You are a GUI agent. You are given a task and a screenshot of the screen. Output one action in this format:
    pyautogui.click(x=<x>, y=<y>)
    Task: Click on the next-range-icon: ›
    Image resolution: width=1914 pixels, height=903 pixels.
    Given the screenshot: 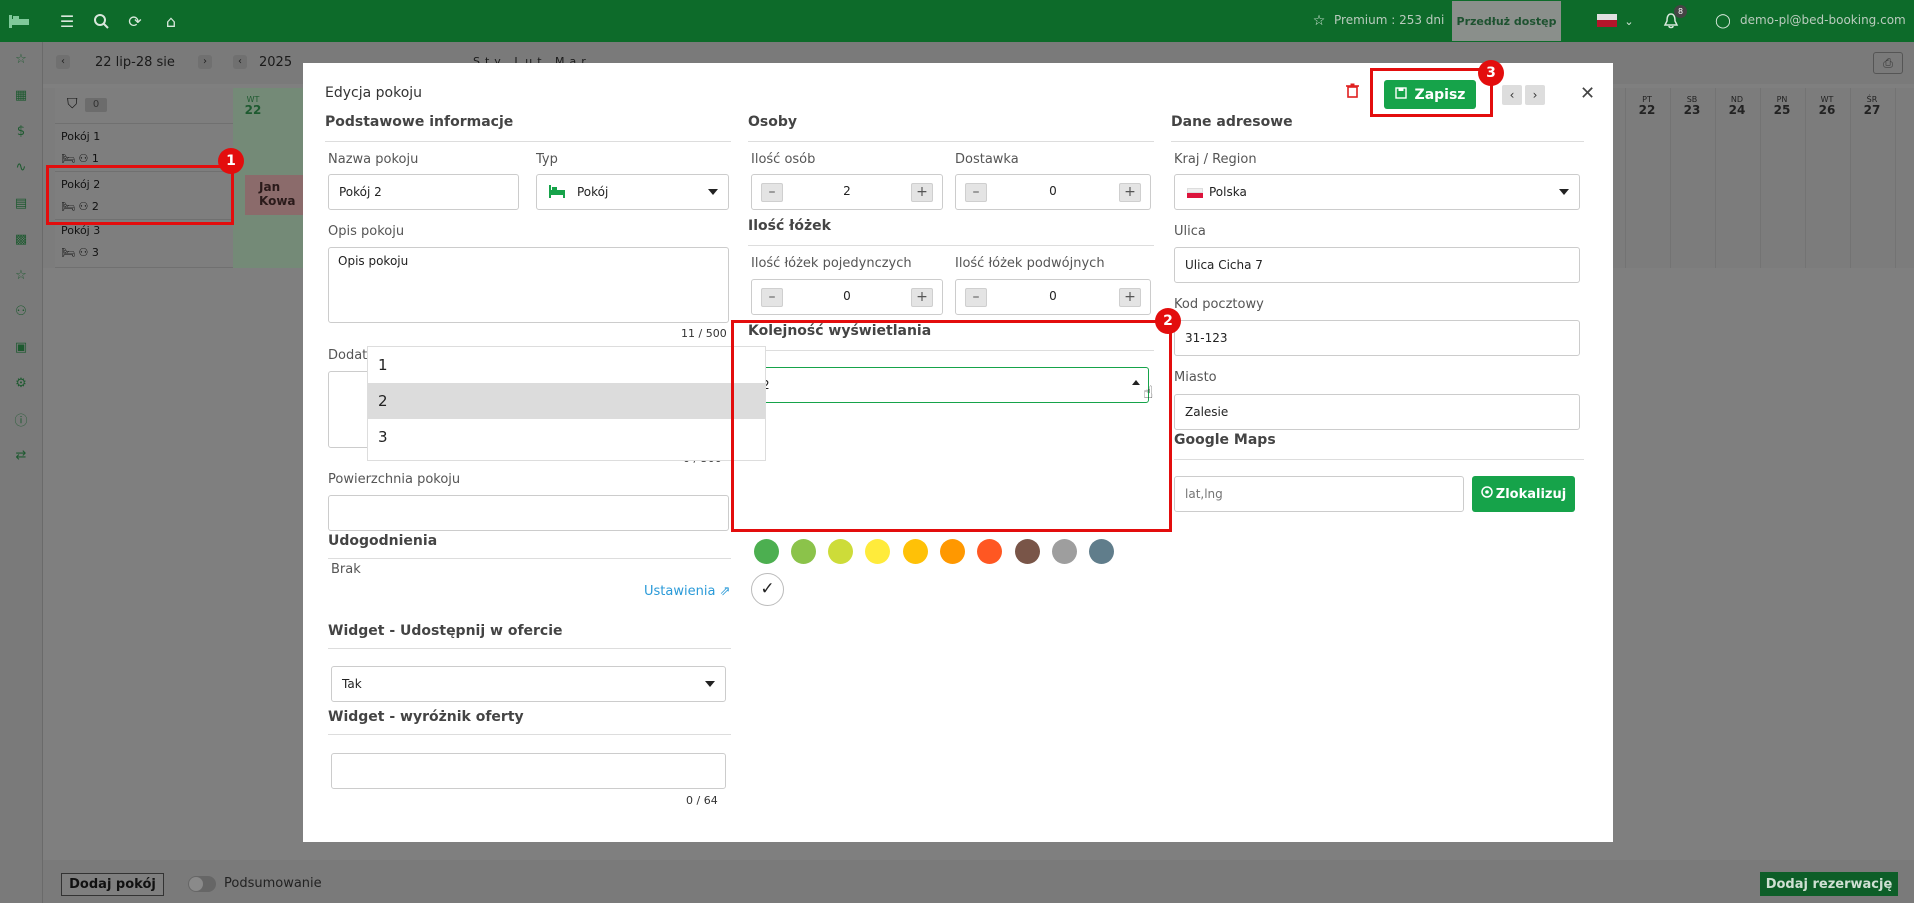 What is the action you would take?
    pyautogui.click(x=205, y=62)
    